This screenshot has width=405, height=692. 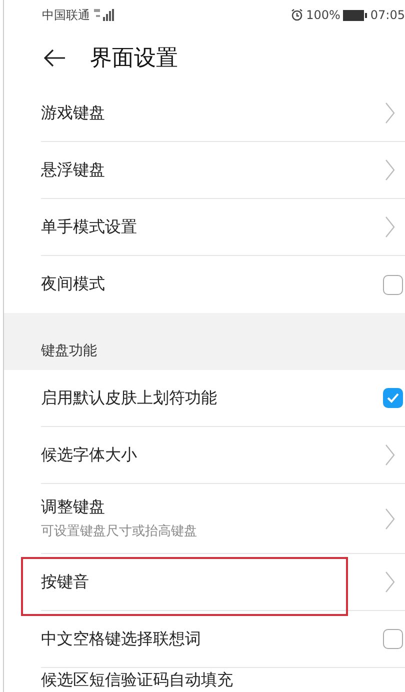 I want to click on section-header: 键盘功能, so click(x=69, y=351).